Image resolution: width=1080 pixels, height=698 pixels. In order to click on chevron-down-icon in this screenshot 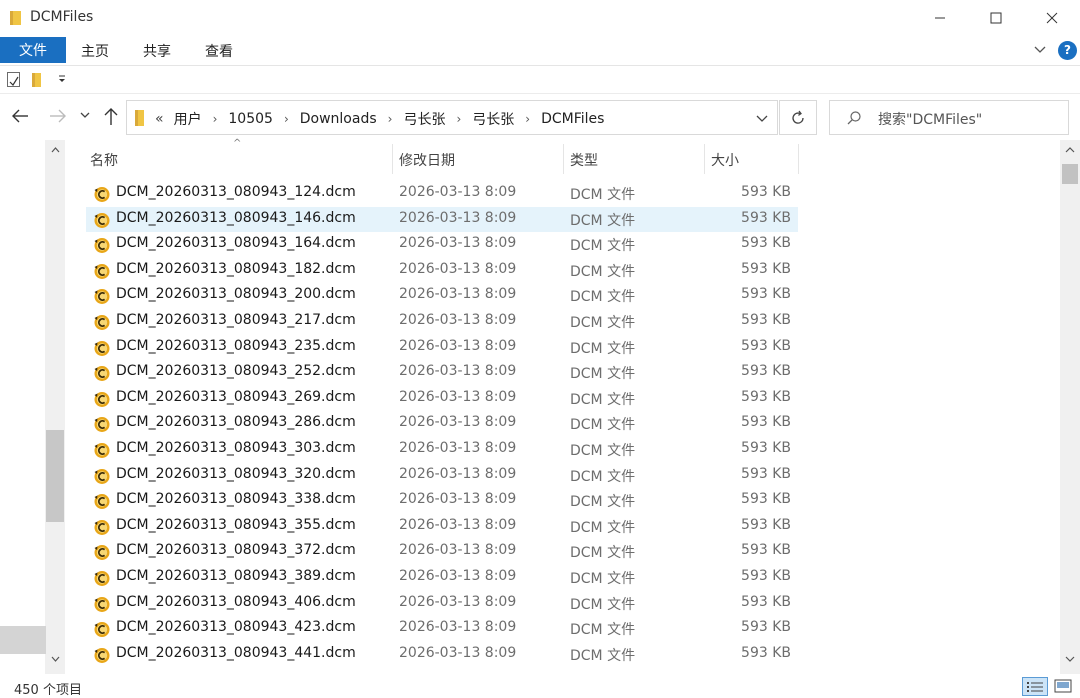, I will do `click(1040, 50)`.